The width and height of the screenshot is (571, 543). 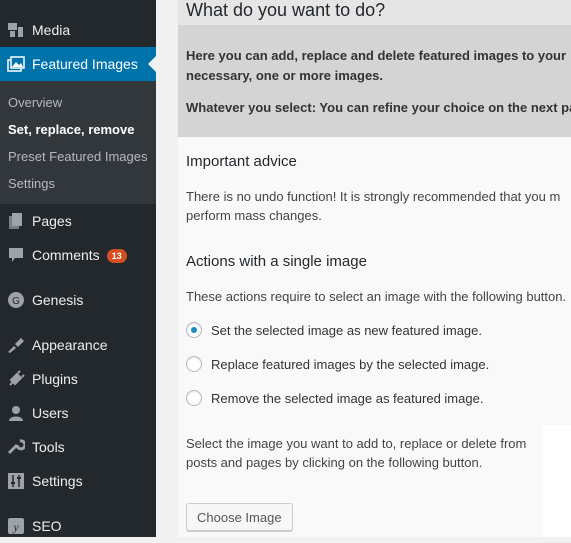 I want to click on white-region, so click(x=557, y=481).